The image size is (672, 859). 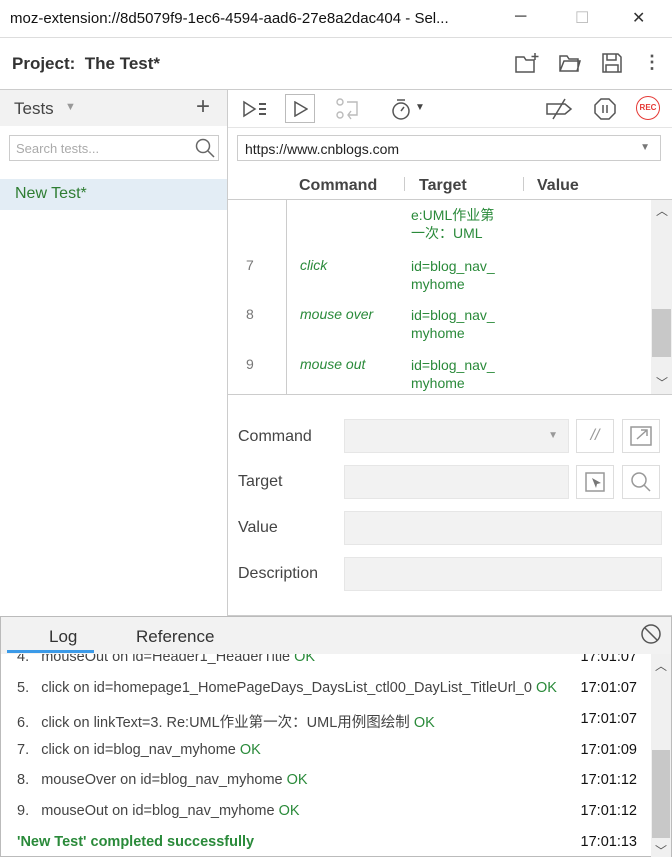 What do you see at coordinates (652, 62) in the screenshot?
I see `more-options-icon: ⋮` at bounding box center [652, 62].